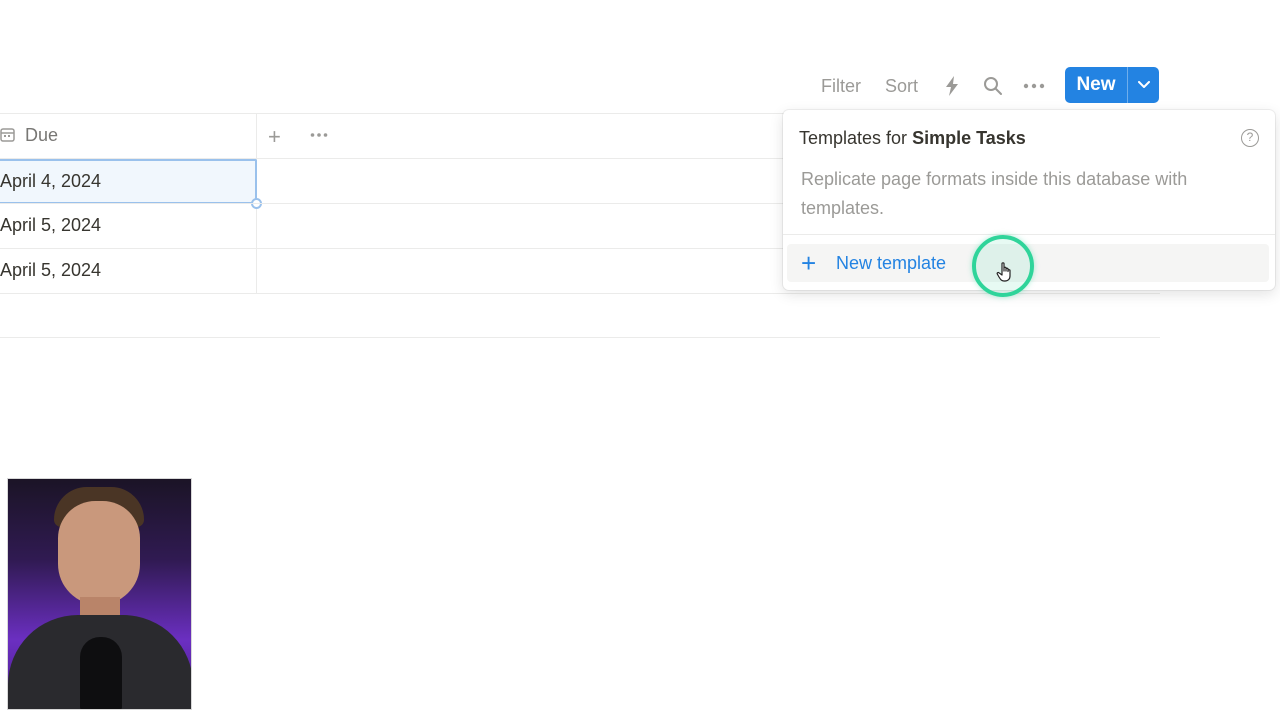 This screenshot has width=1280, height=720. I want to click on popup-title: Templates for Simple Tasks, so click(912, 138).